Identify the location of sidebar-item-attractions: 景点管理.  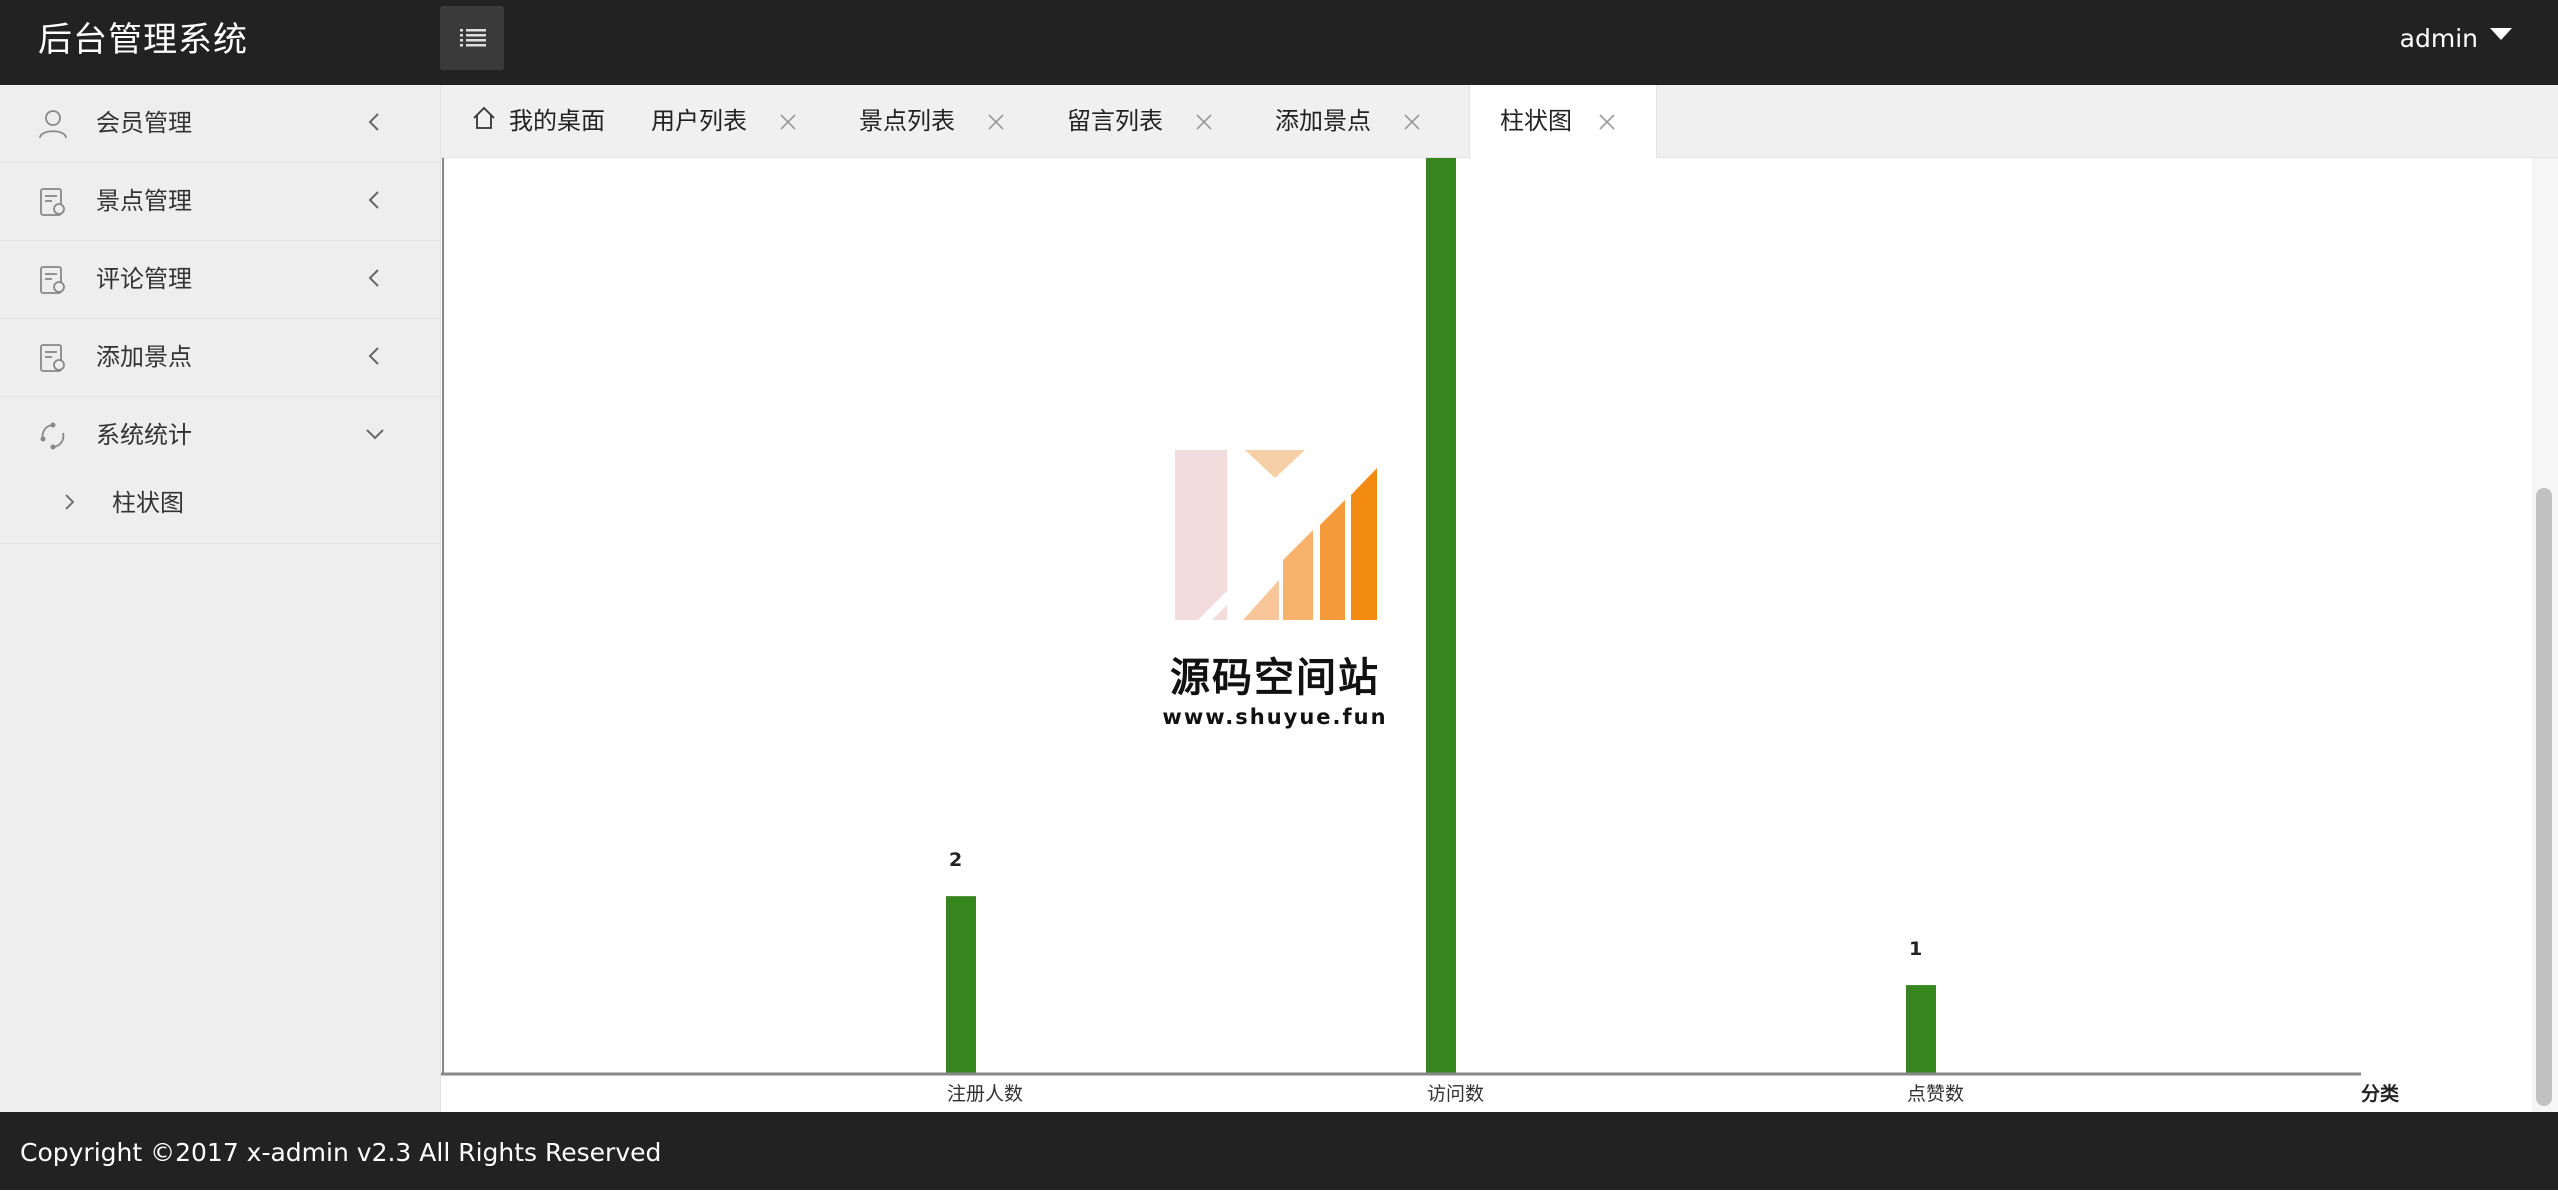
(220, 202).